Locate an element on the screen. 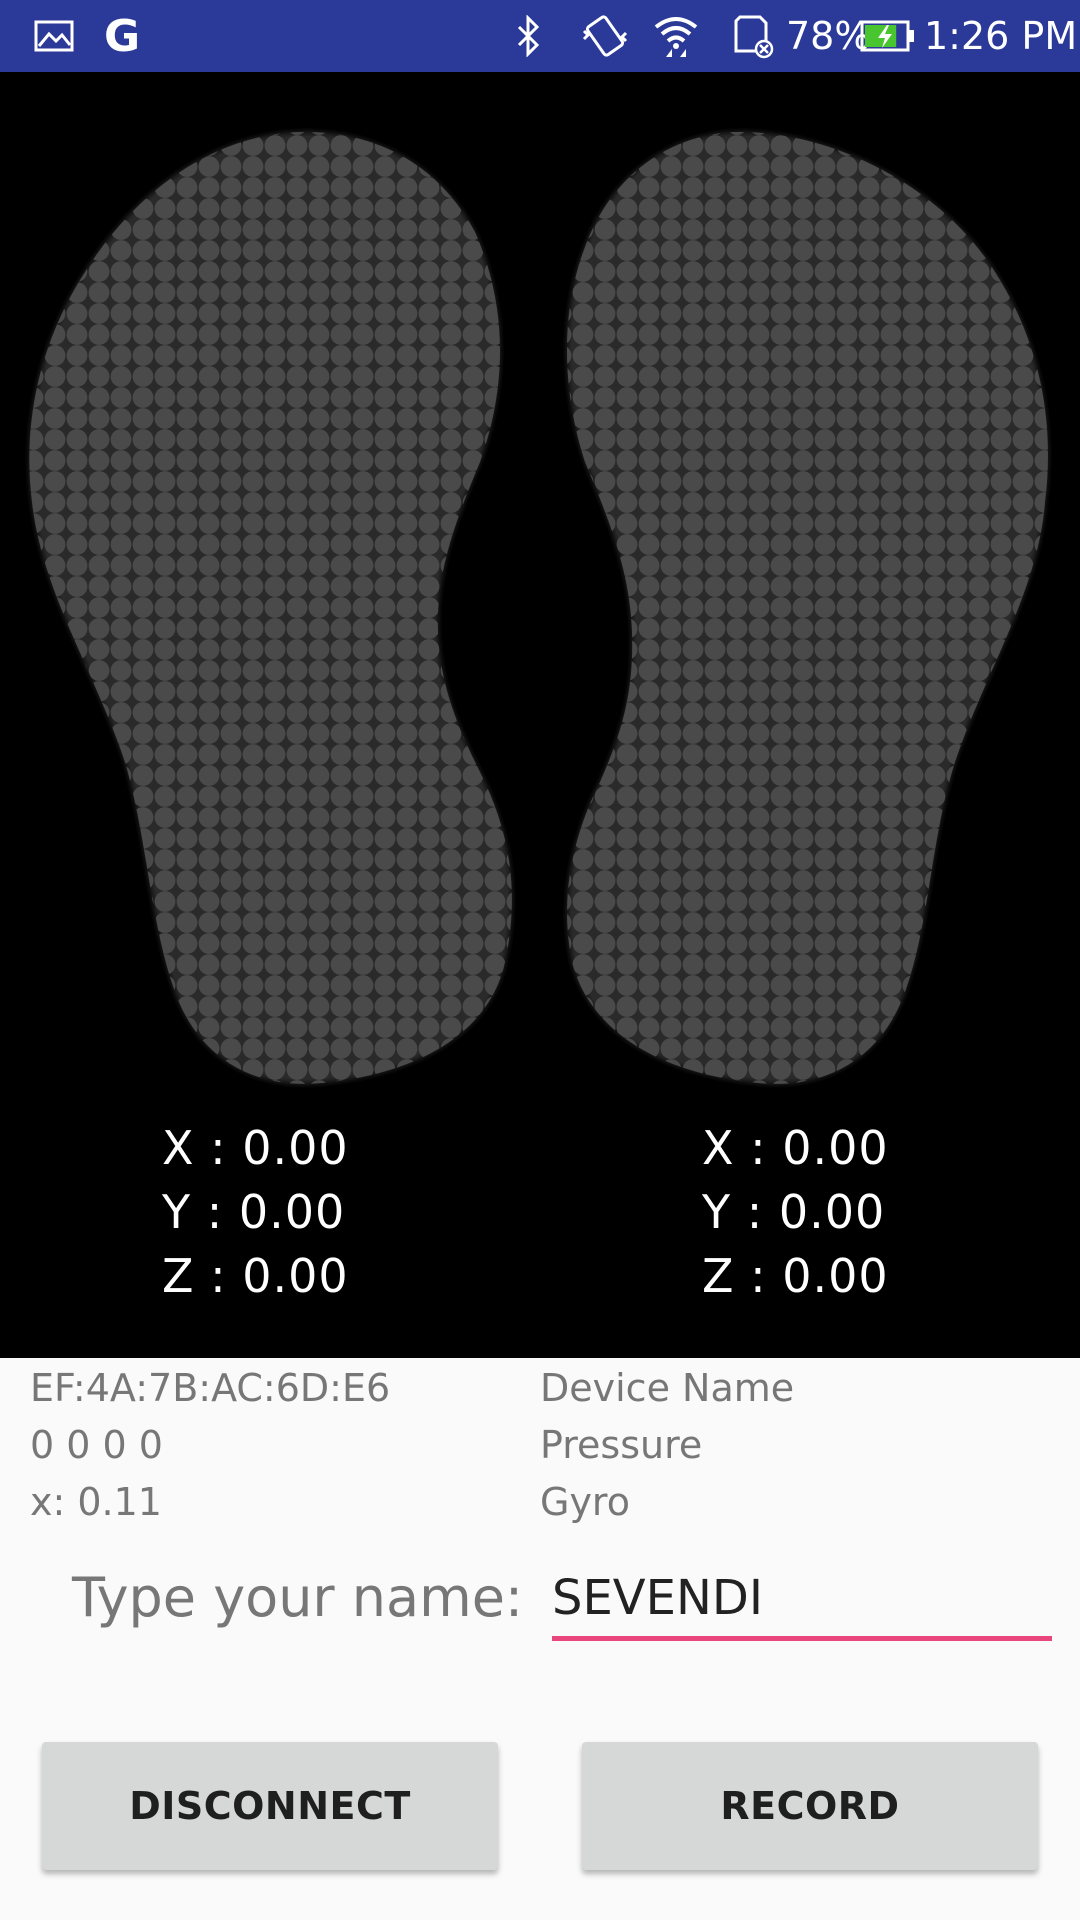  disconnect-button: DISCONNECT is located at coordinates (270, 1806).